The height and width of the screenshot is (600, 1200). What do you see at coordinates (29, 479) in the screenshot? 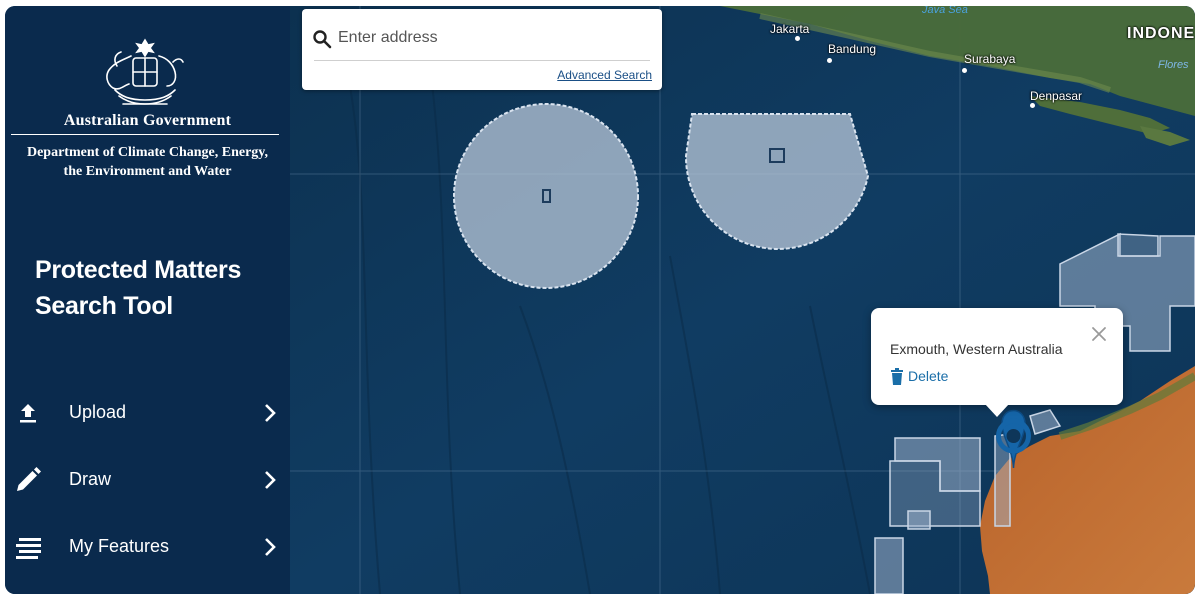
I see `pencil-icon` at bounding box center [29, 479].